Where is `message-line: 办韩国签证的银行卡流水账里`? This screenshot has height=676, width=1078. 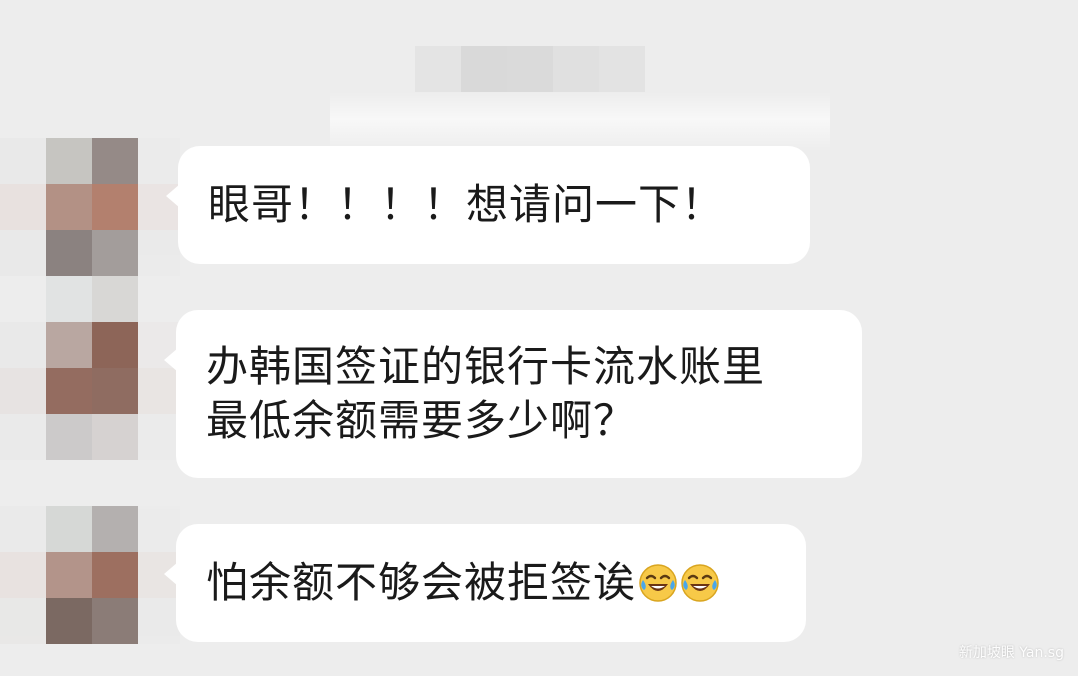 message-line: 办韩国签证的银行卡流水账里 is located at coordinates (486, 366).